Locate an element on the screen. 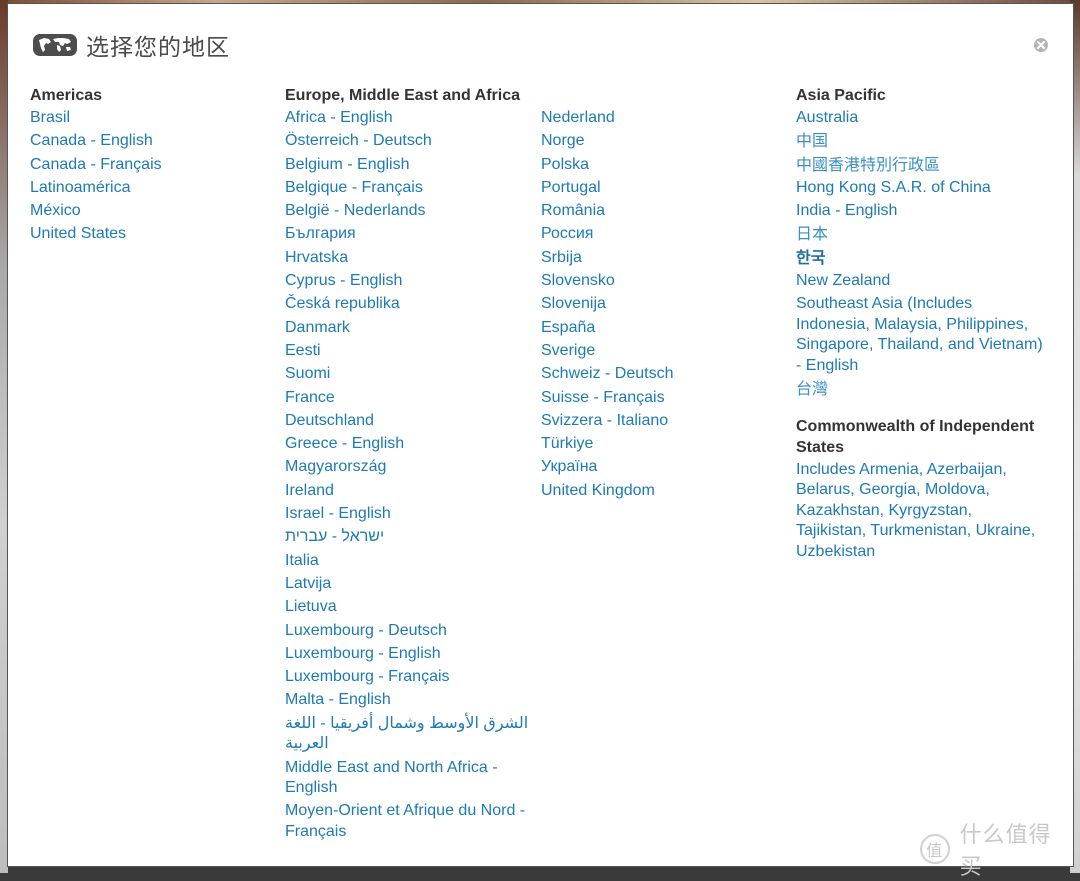  region-link: United Kingdom is located at coordinates (663, 491).